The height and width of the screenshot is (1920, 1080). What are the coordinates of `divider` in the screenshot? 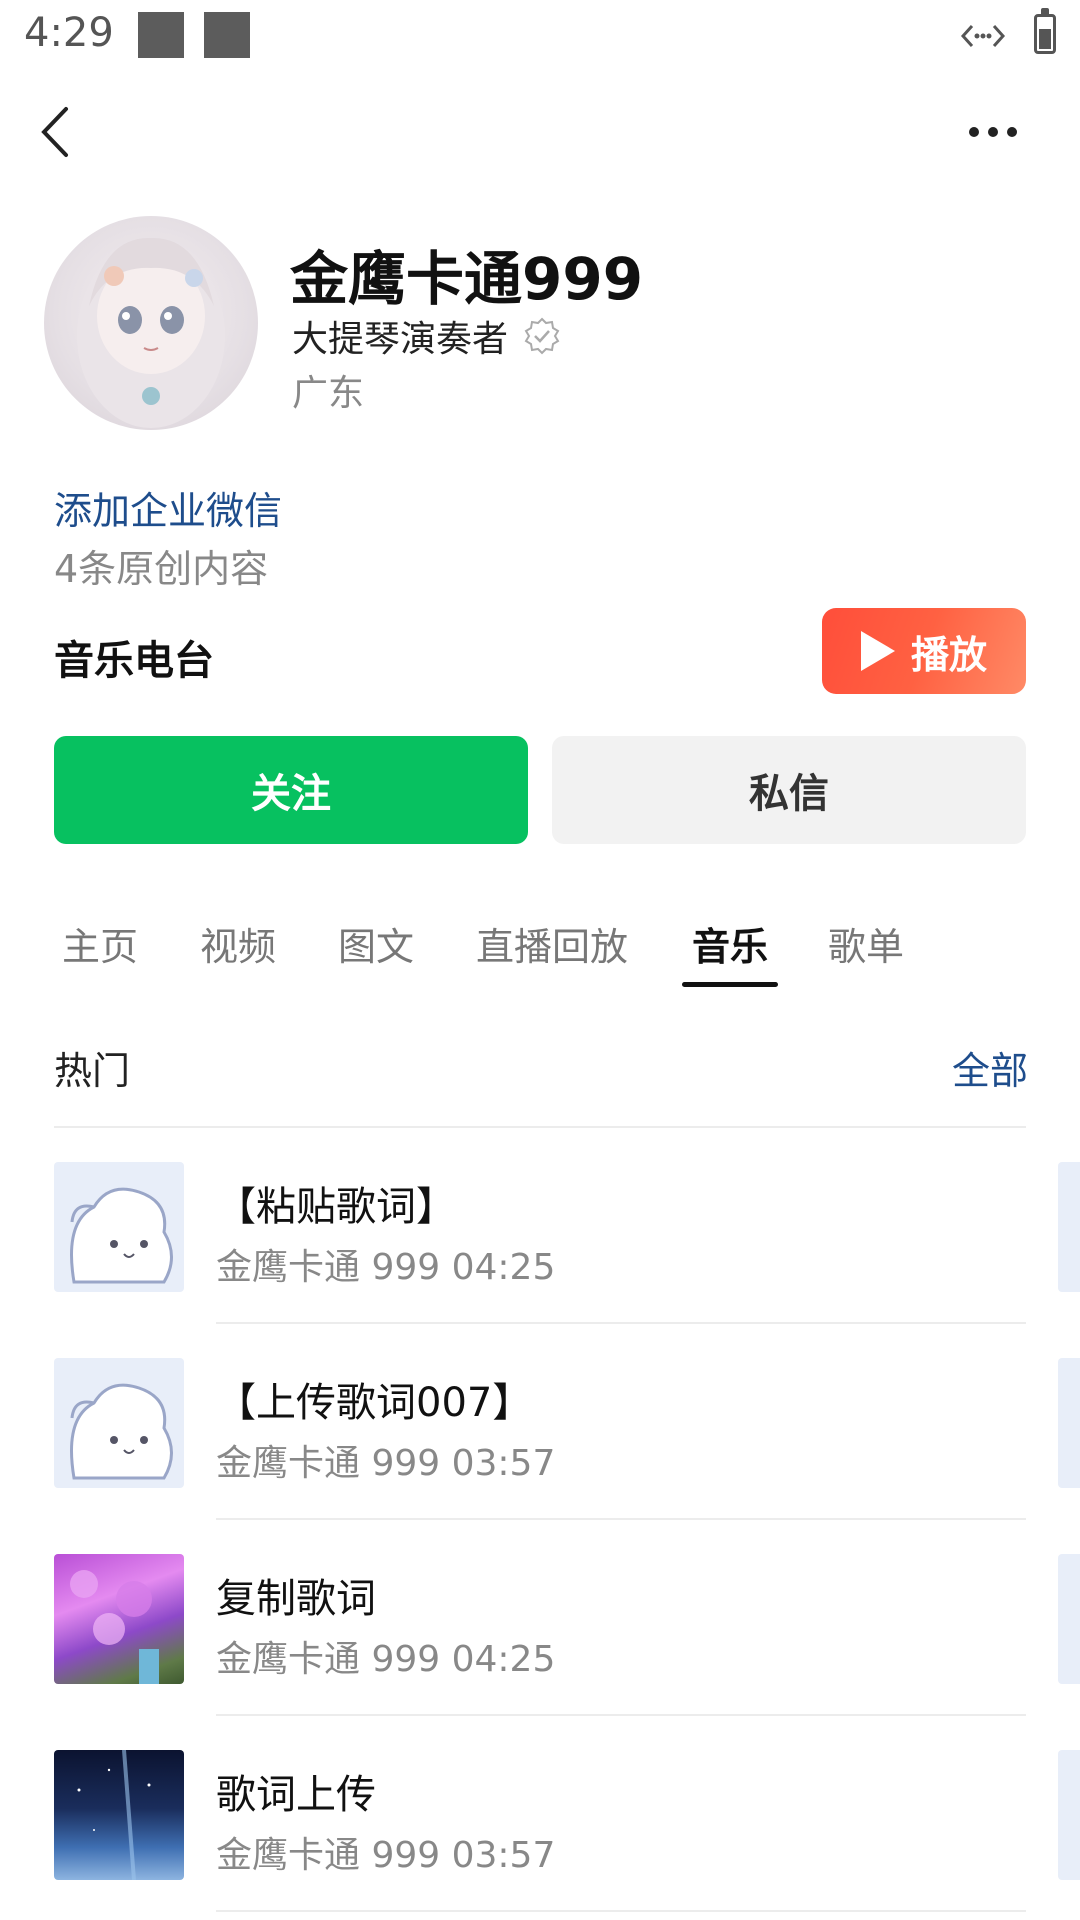 It's located at (621, 1911).